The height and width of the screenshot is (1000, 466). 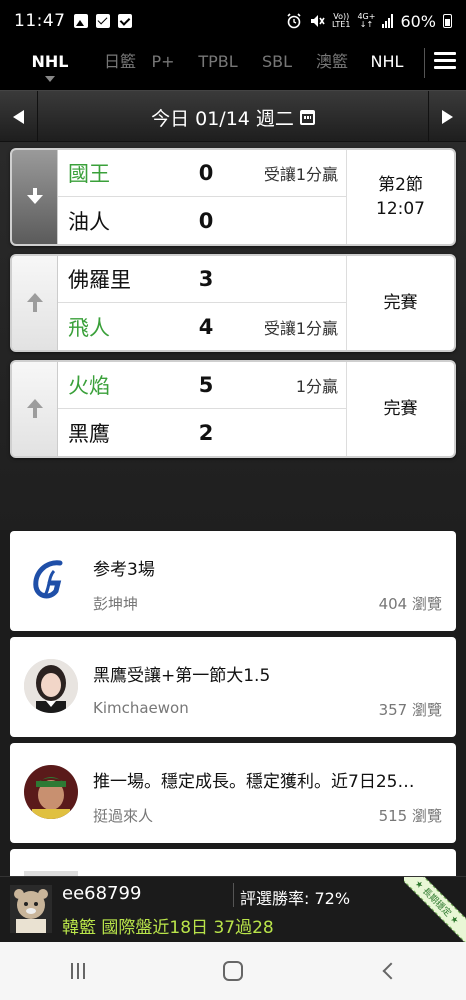 I want to click on alarm-icon, so click(x=294, y=21).